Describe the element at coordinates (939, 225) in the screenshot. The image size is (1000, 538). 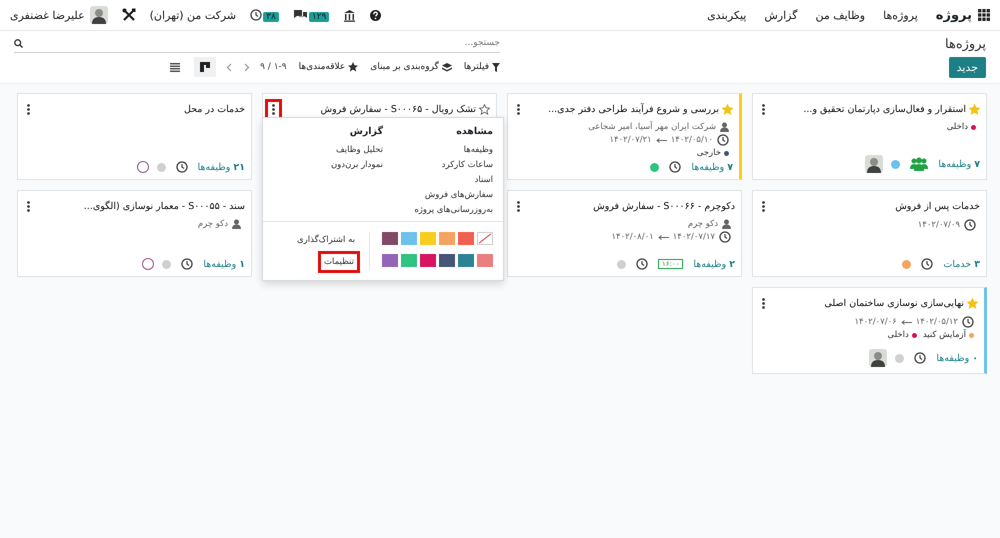
I see `start-date: ۱۴۰۲/۰۷/۰۹` at that location.